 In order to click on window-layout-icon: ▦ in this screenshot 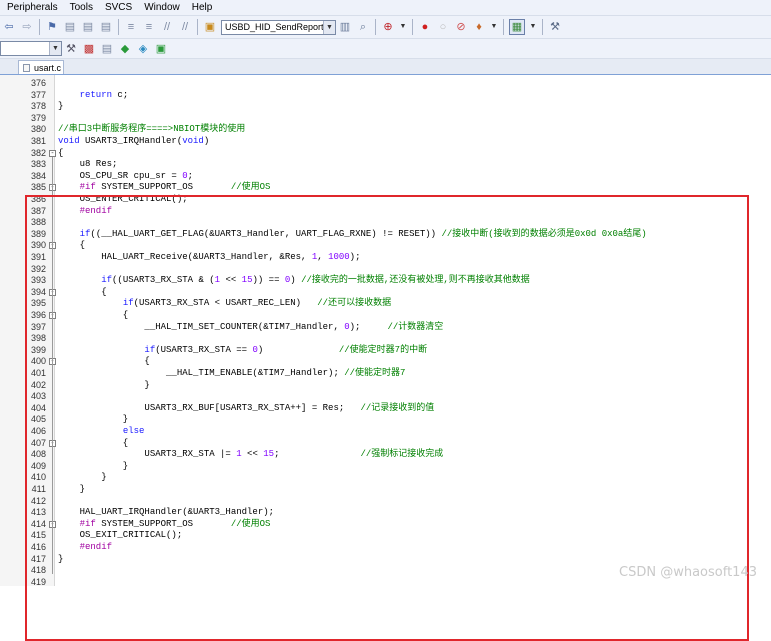, I will do `click(517, 27)`.